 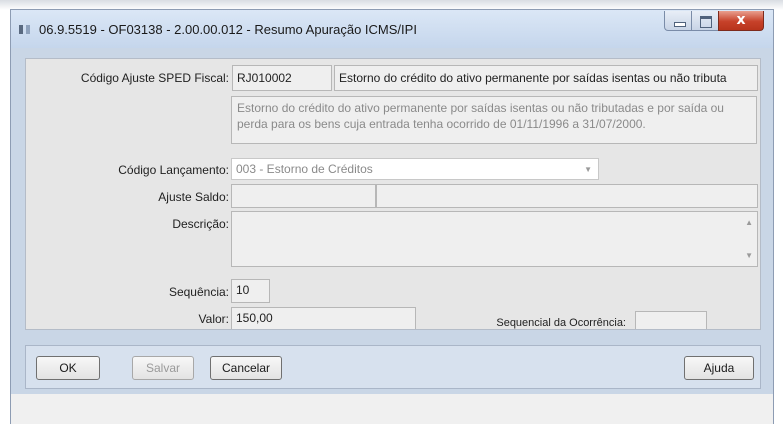 I want to click on sequencia-label: Sequência:, so click(x=198, y=292).